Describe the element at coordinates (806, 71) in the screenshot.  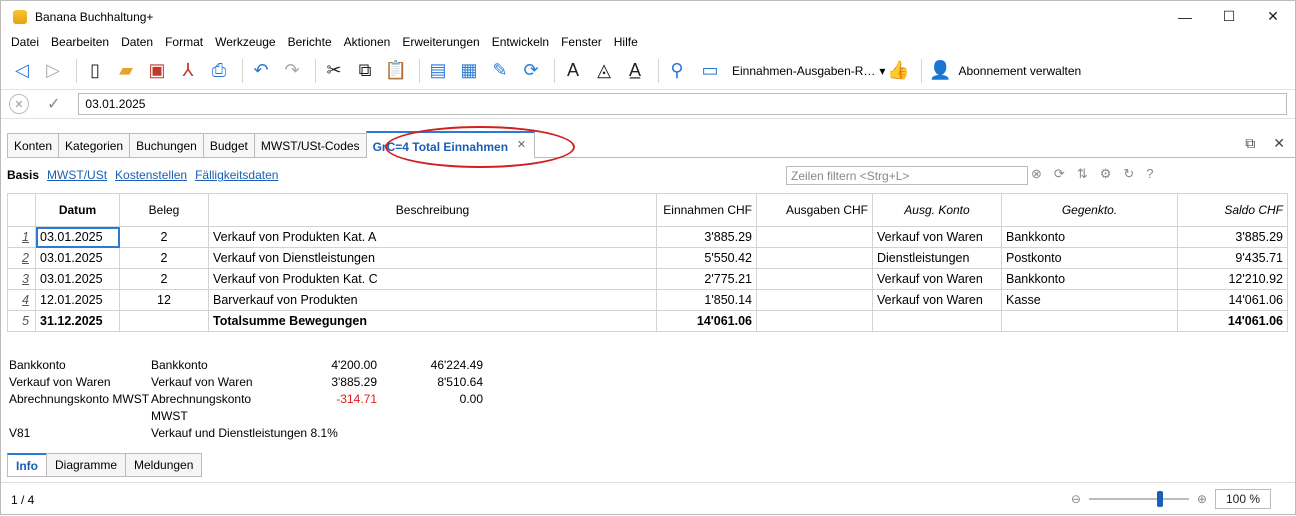
I see `layout-select: ▭ Einnahmen-Ausgaben-R… ▾ 👍` at that location.